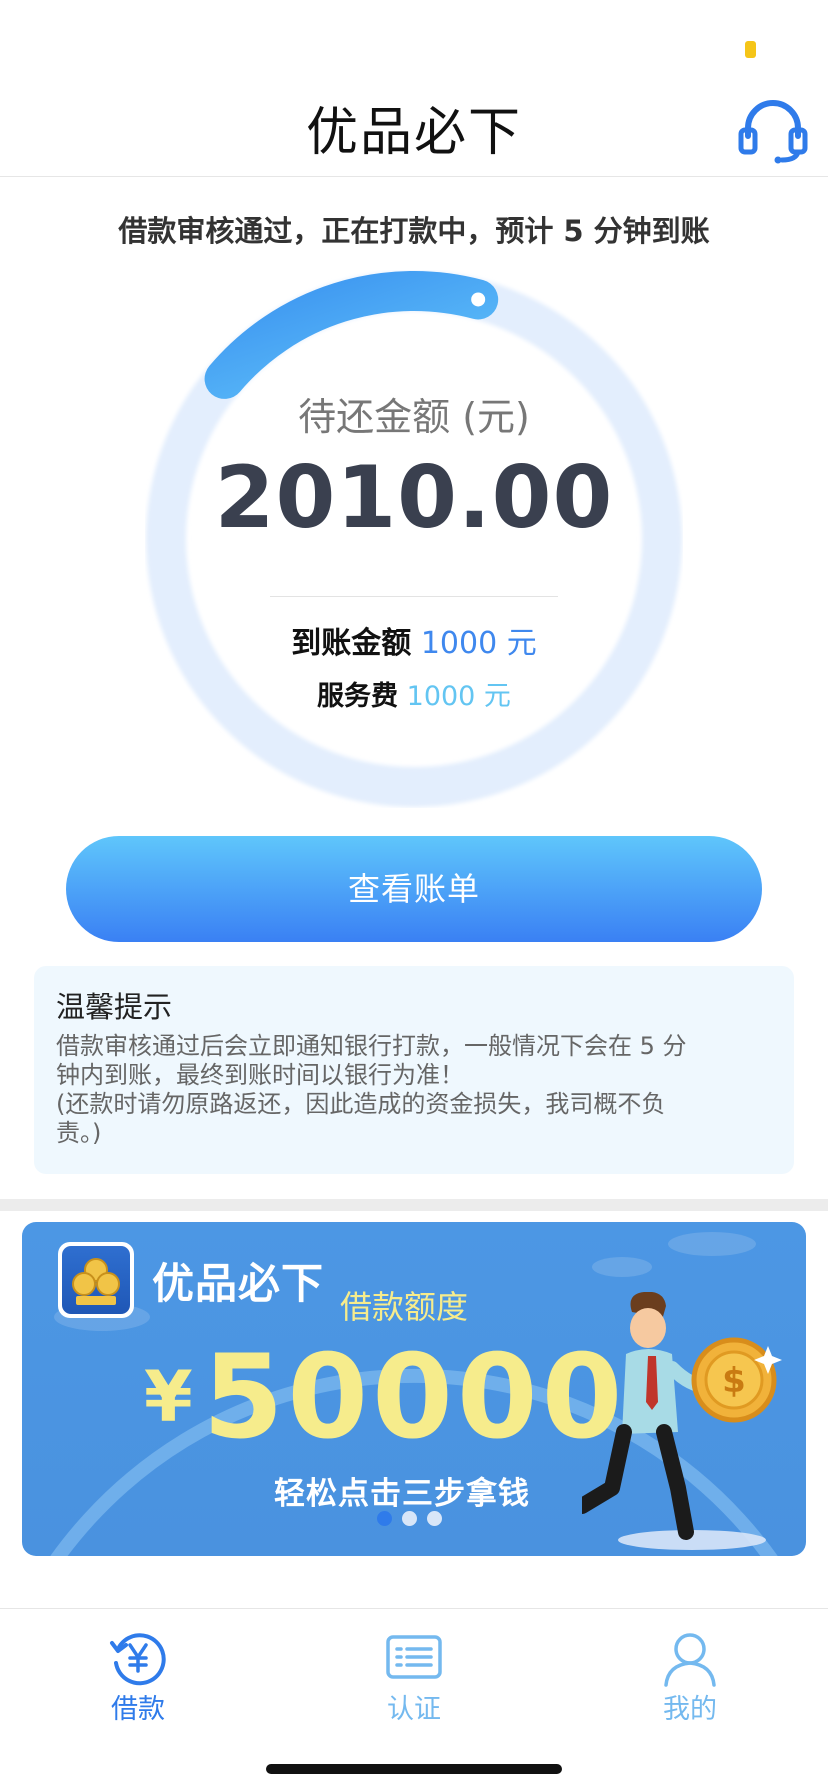  I want to click on service-fee-row: 服务费 1000 元, so click(414, 693).